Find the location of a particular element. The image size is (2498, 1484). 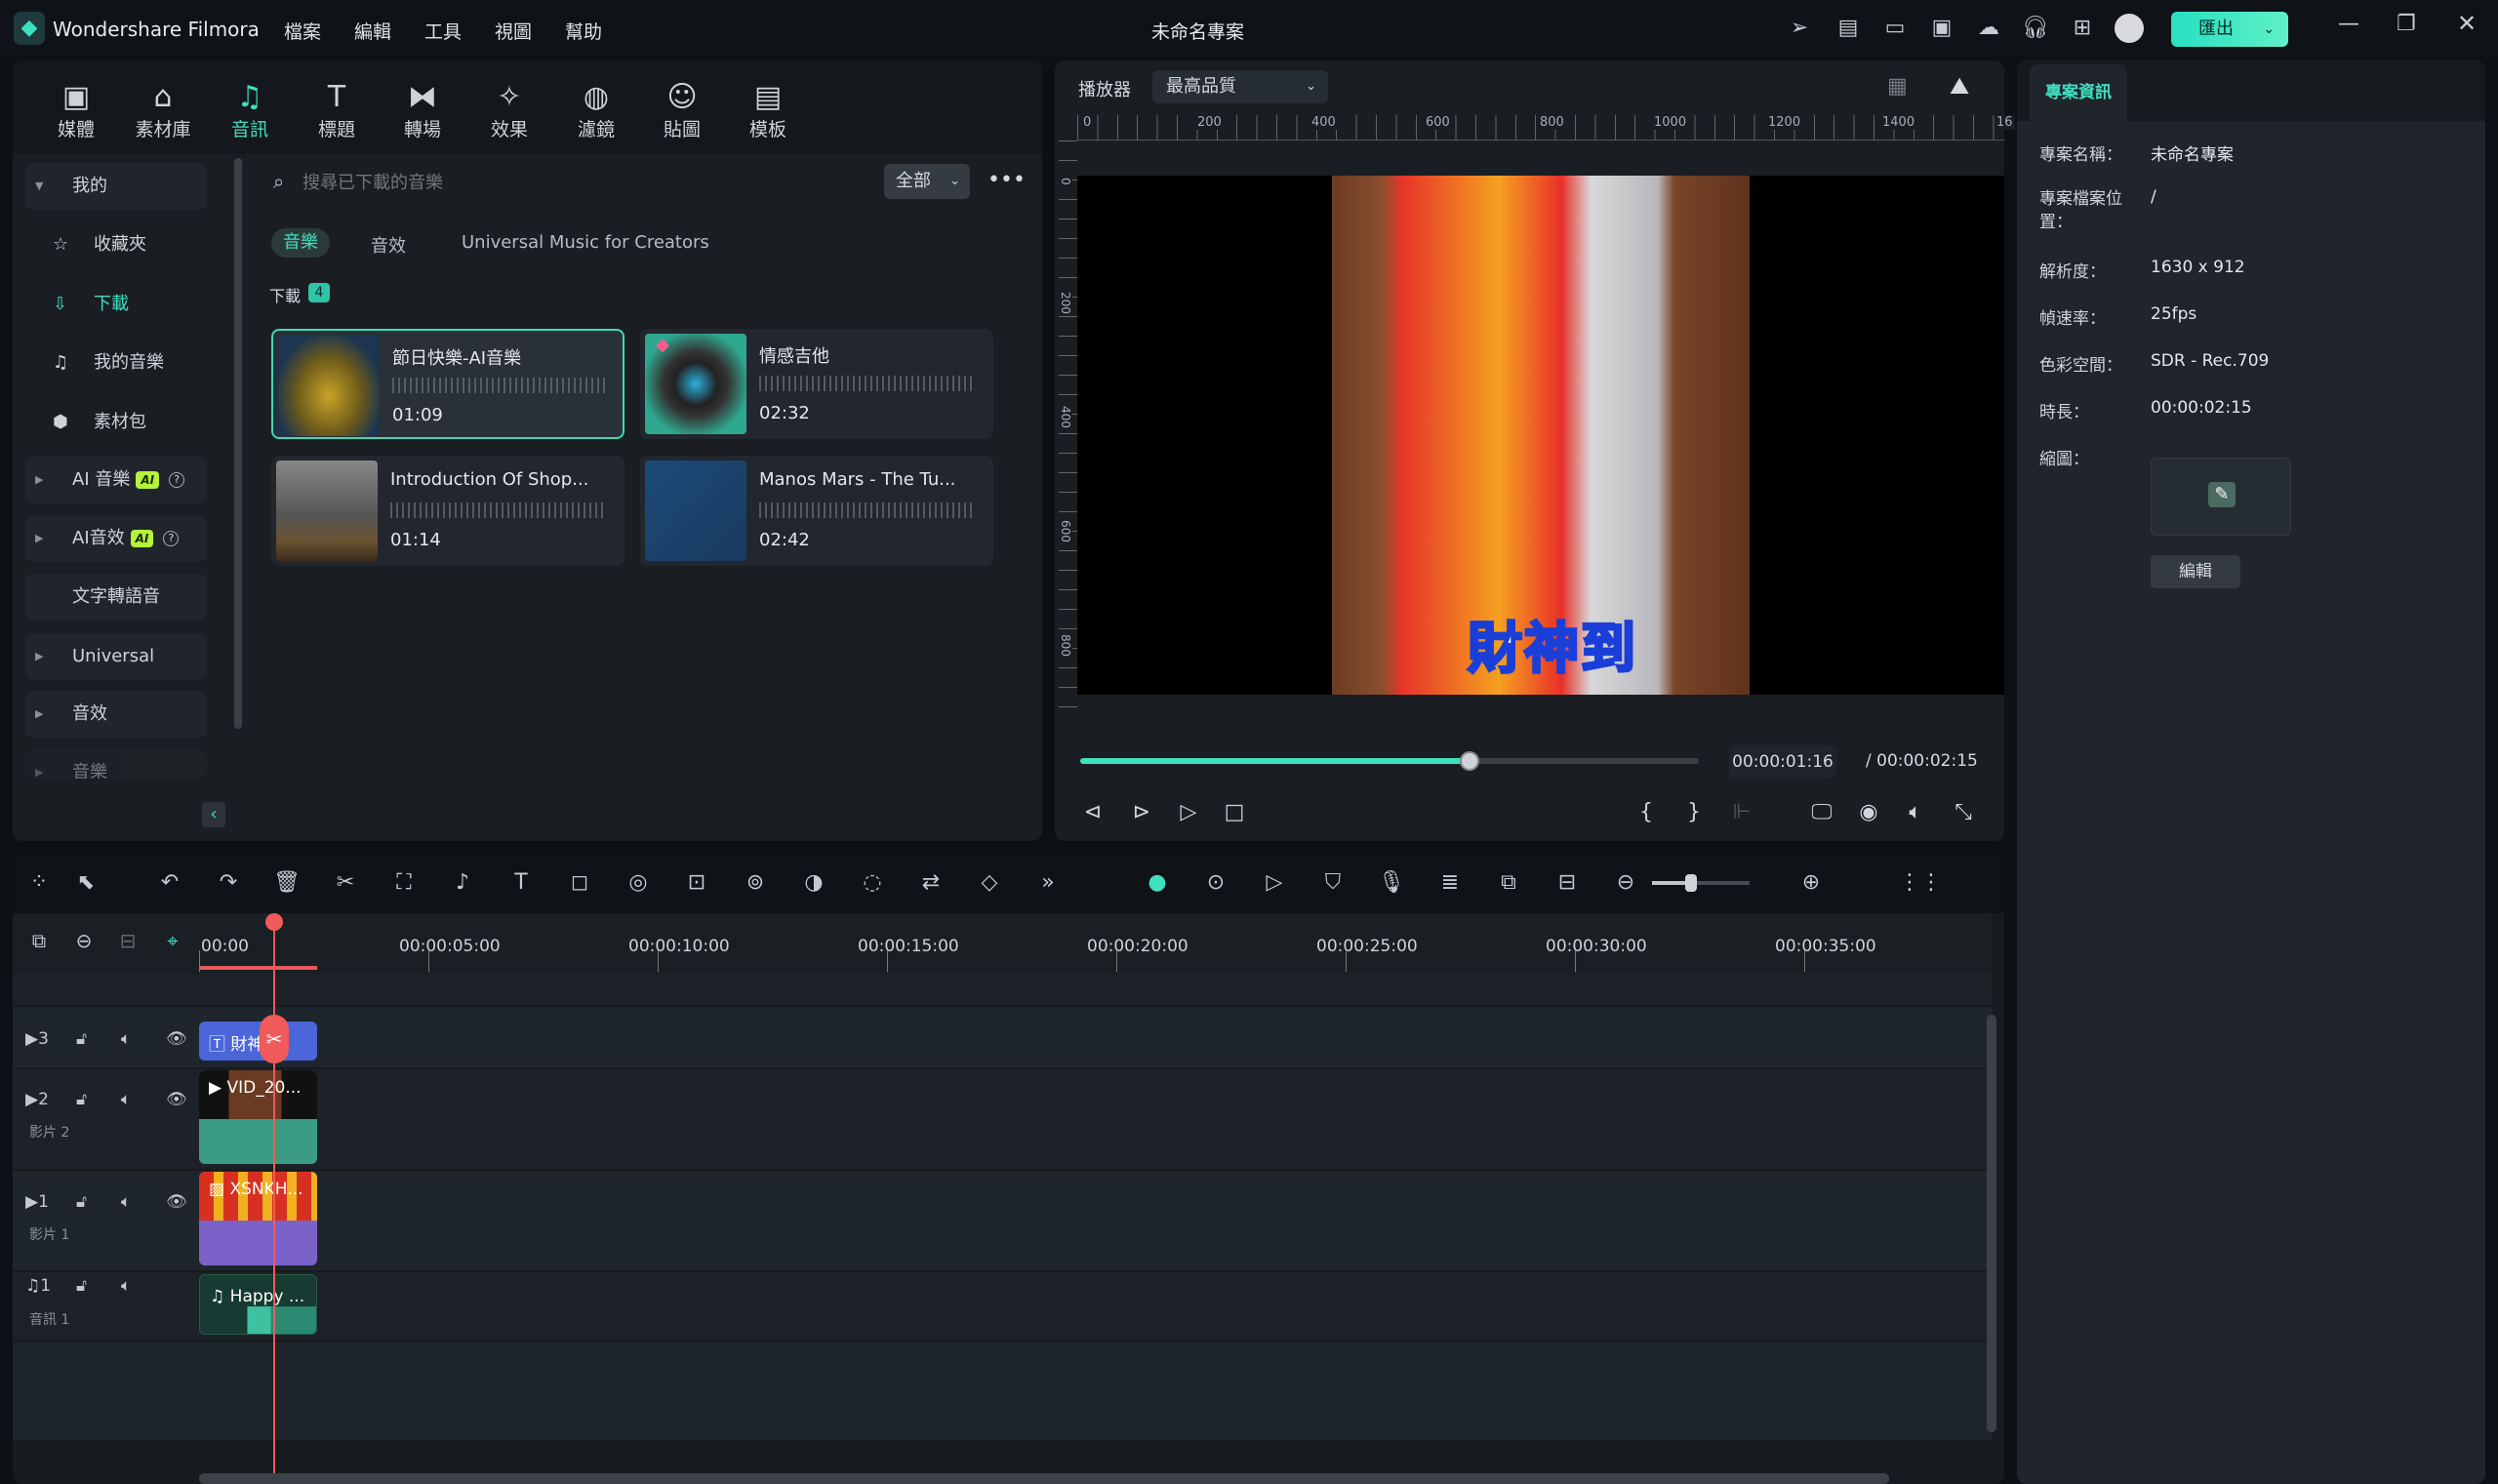

sidebar-item-favorites: ☆ 收藏夾 is located at coordinates (116, 244).